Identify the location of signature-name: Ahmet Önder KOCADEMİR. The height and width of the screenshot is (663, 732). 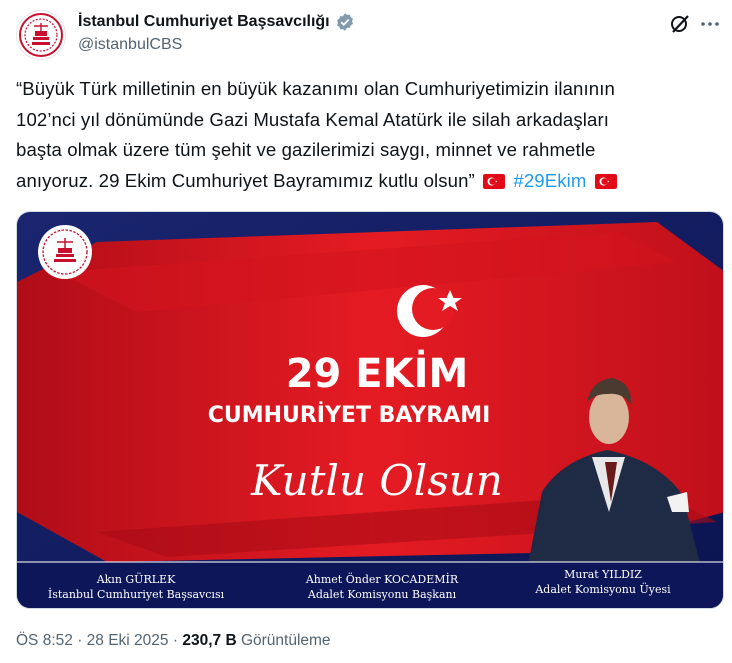
(382, 579).